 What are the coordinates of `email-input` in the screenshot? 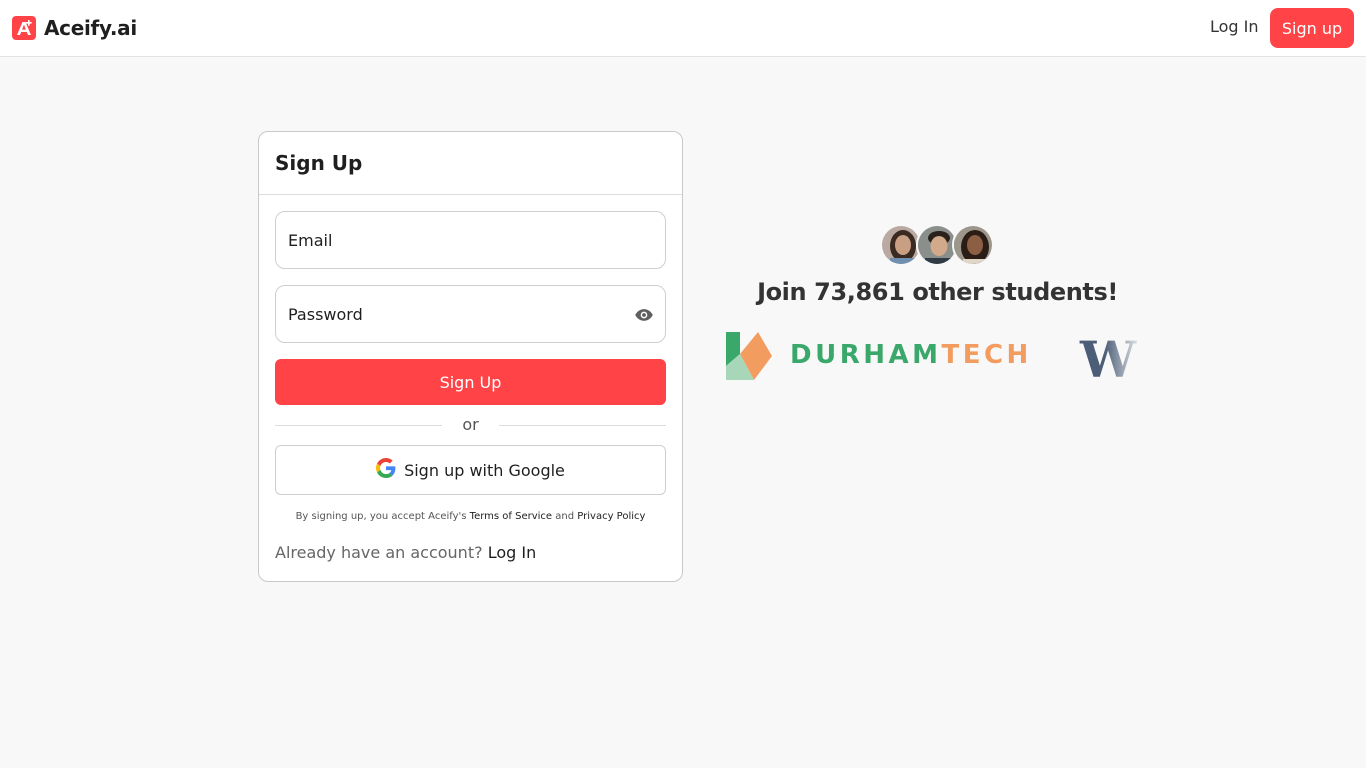 It's located at (470, 240).